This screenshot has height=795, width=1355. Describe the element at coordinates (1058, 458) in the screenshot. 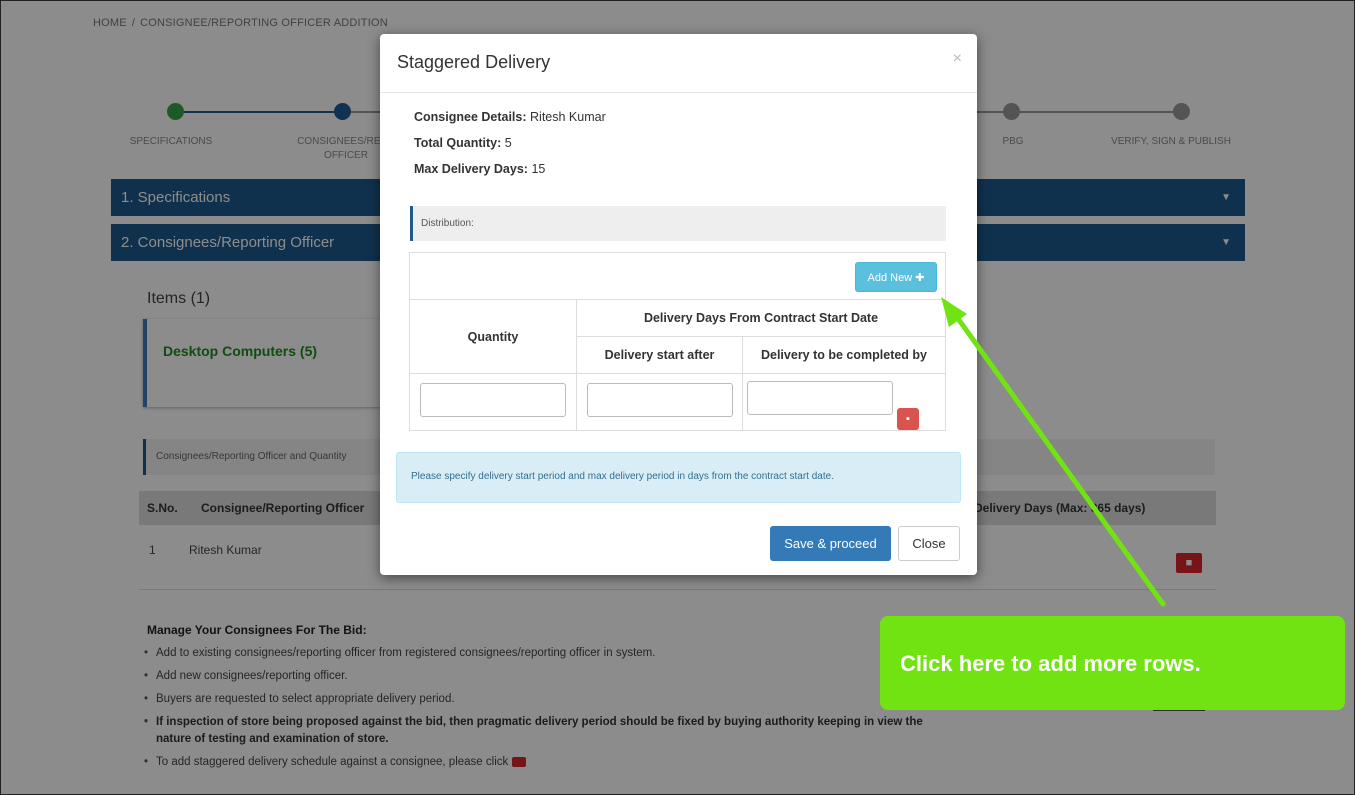

I see `arrow-shaft` at that location.